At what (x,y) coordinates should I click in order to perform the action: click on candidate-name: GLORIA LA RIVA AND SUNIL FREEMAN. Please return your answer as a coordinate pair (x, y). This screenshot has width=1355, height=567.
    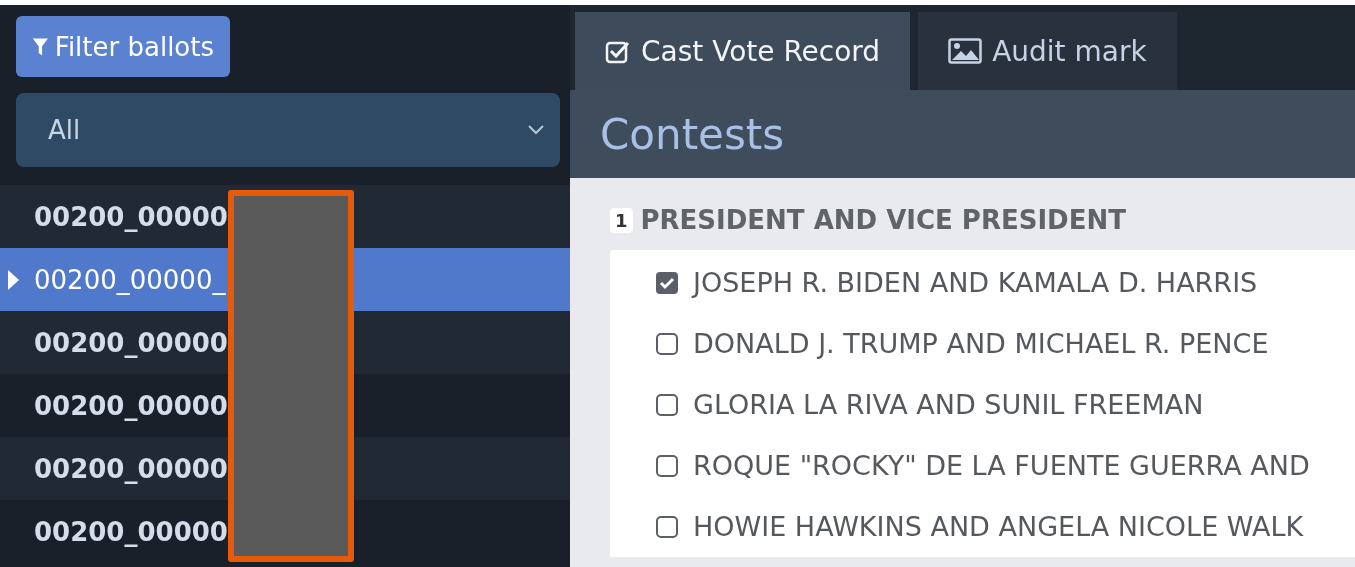
    Looking at the image, I should click on (948, 404).